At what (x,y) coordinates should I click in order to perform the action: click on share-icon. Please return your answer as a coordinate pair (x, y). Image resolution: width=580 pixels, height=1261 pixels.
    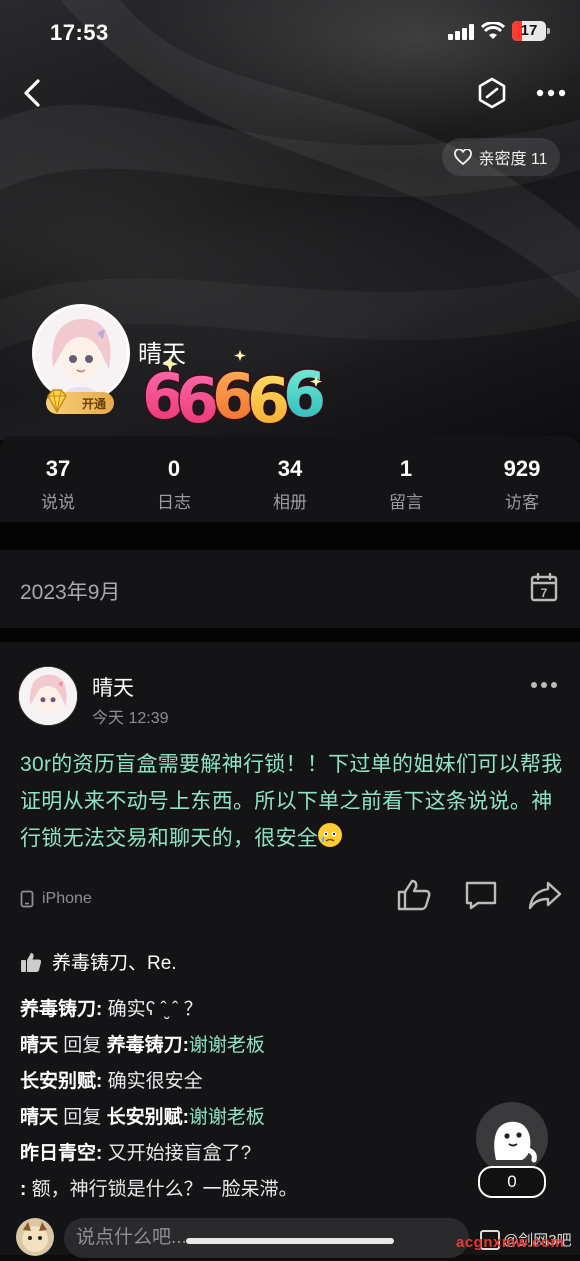
    Looking at the image, I should click on (545, 895).